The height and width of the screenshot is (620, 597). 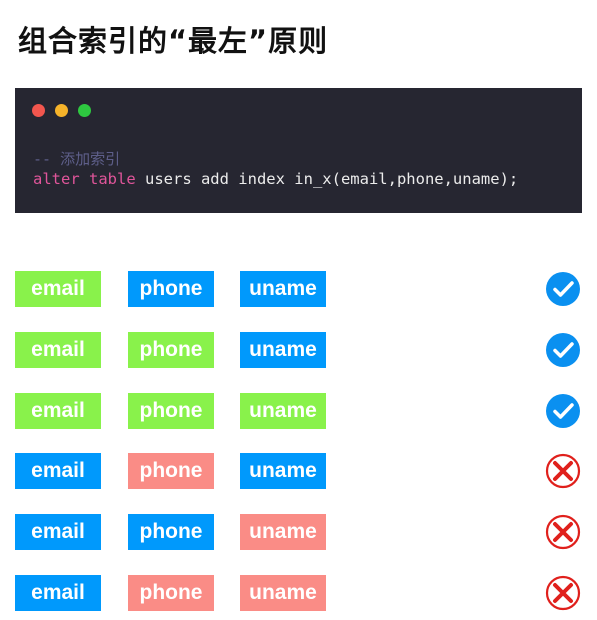 What do you see at coordinates (77, 159) in the screenshot?
I see `code-comment: -- 添加索引` at bounding box center [77, 159].